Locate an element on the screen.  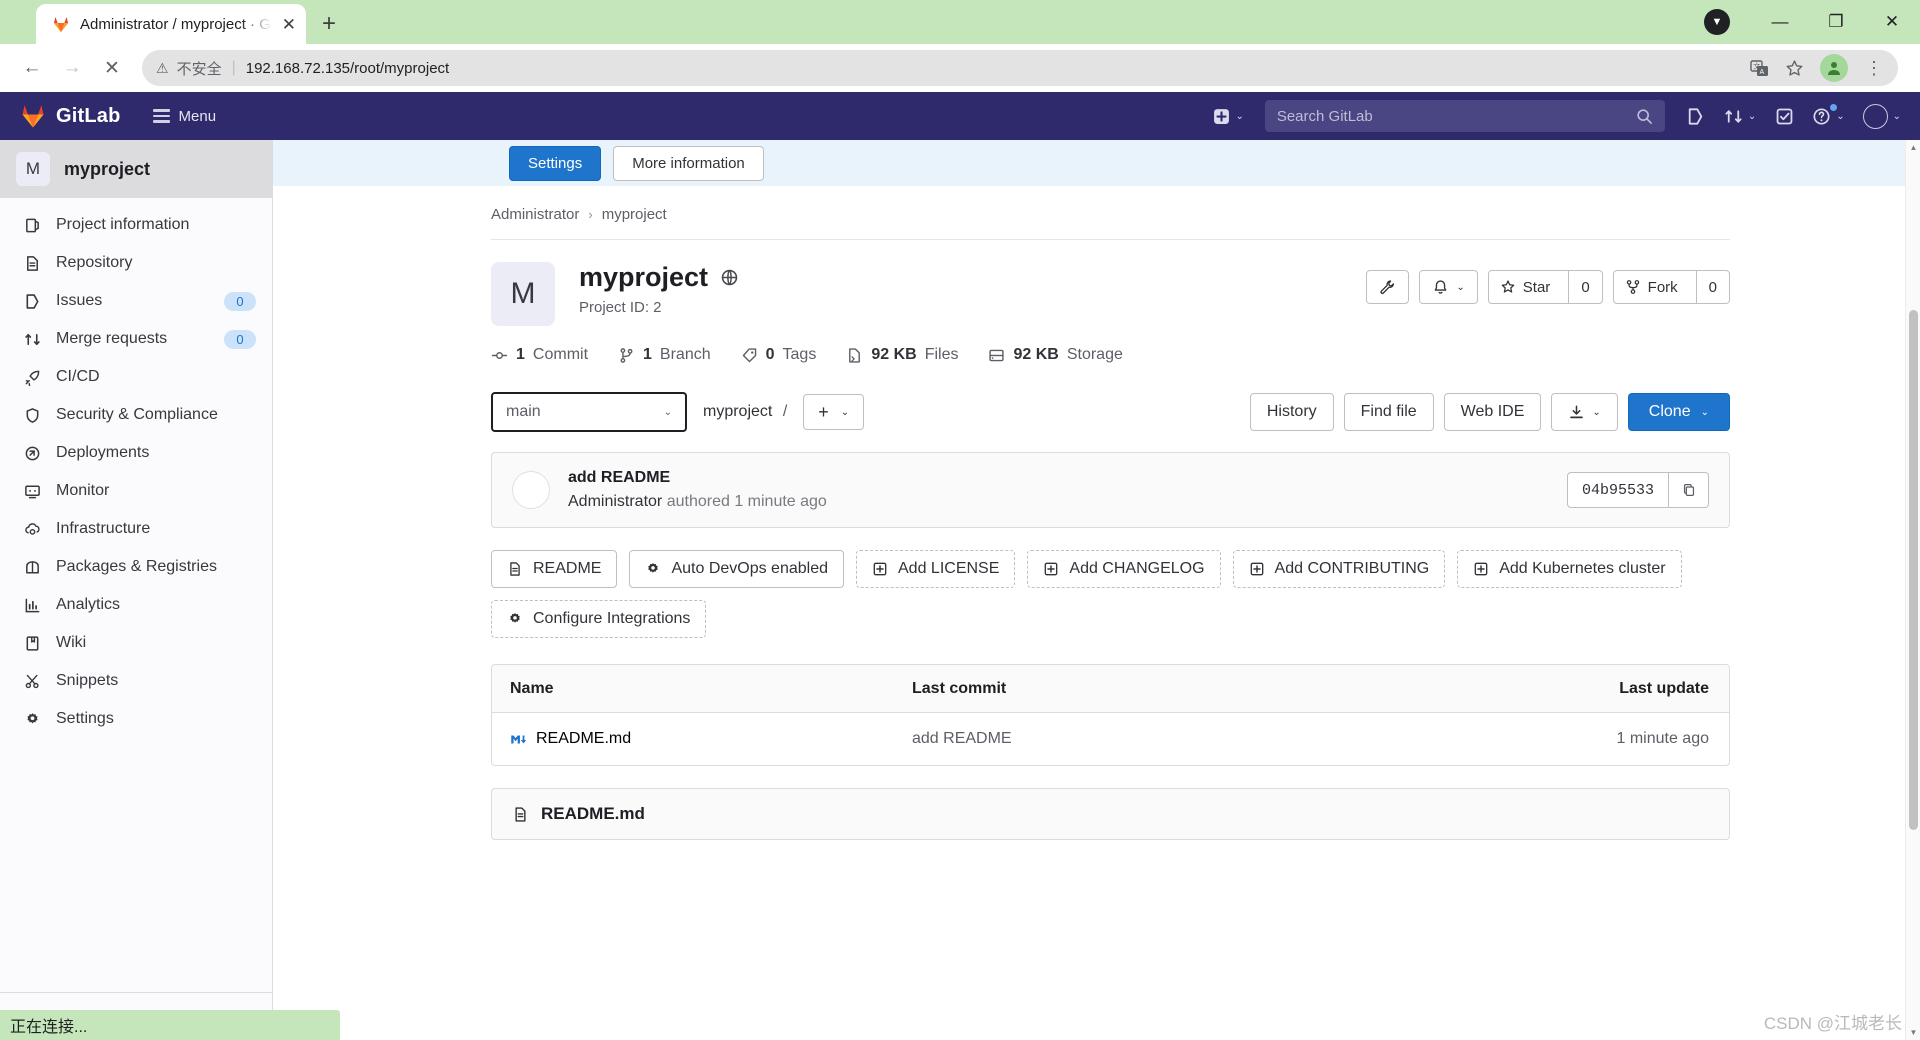
table-row: README.md add README 1 minute ago is located at coordinates (1110, 739).